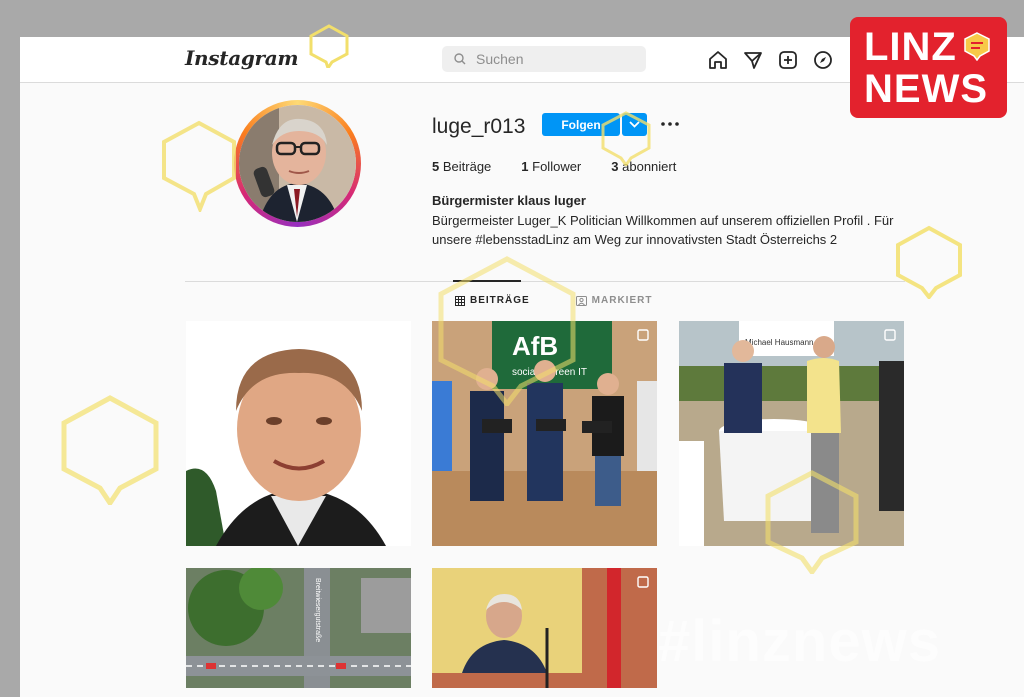 The image size is (1024, 697). I want to click on hashtag-watermark: #linznews, so click(799, 641).